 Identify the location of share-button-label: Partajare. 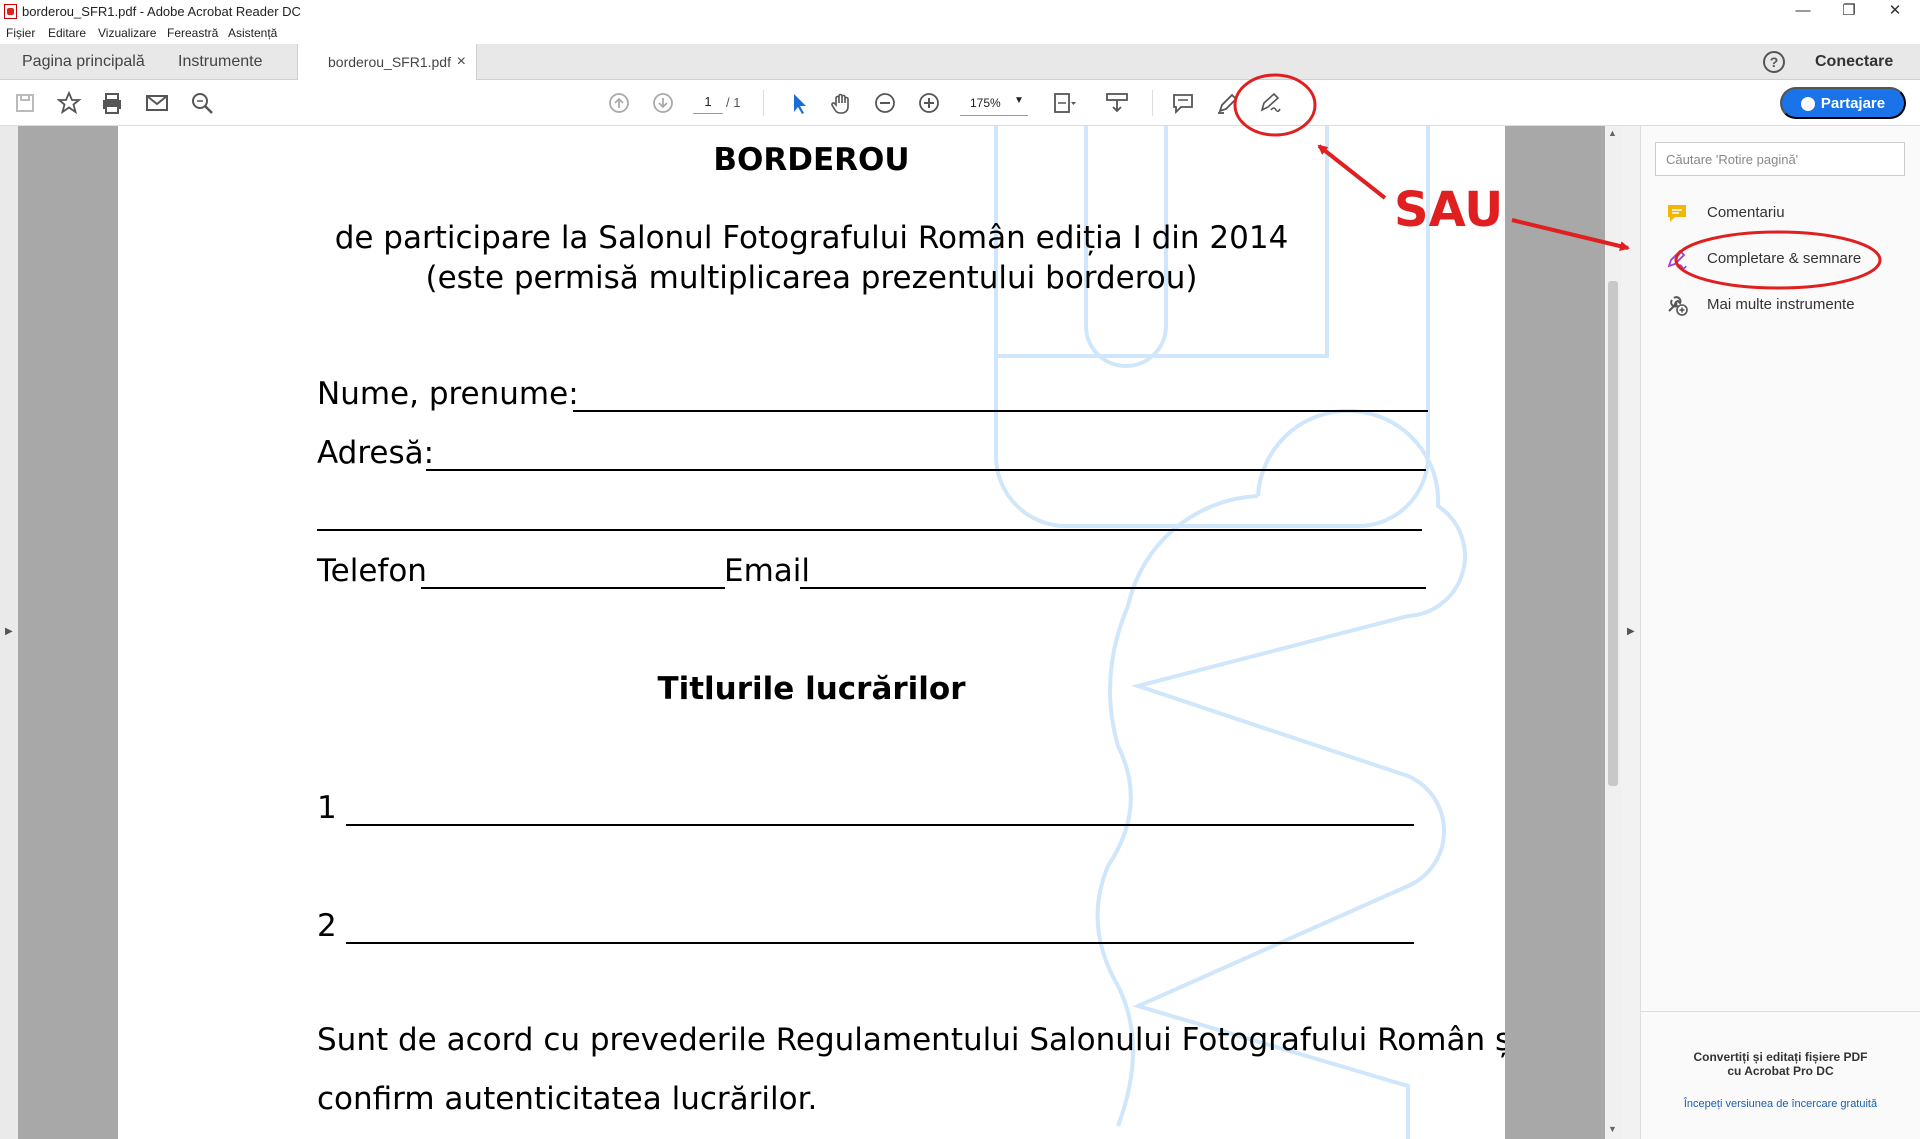
(1853, 103).